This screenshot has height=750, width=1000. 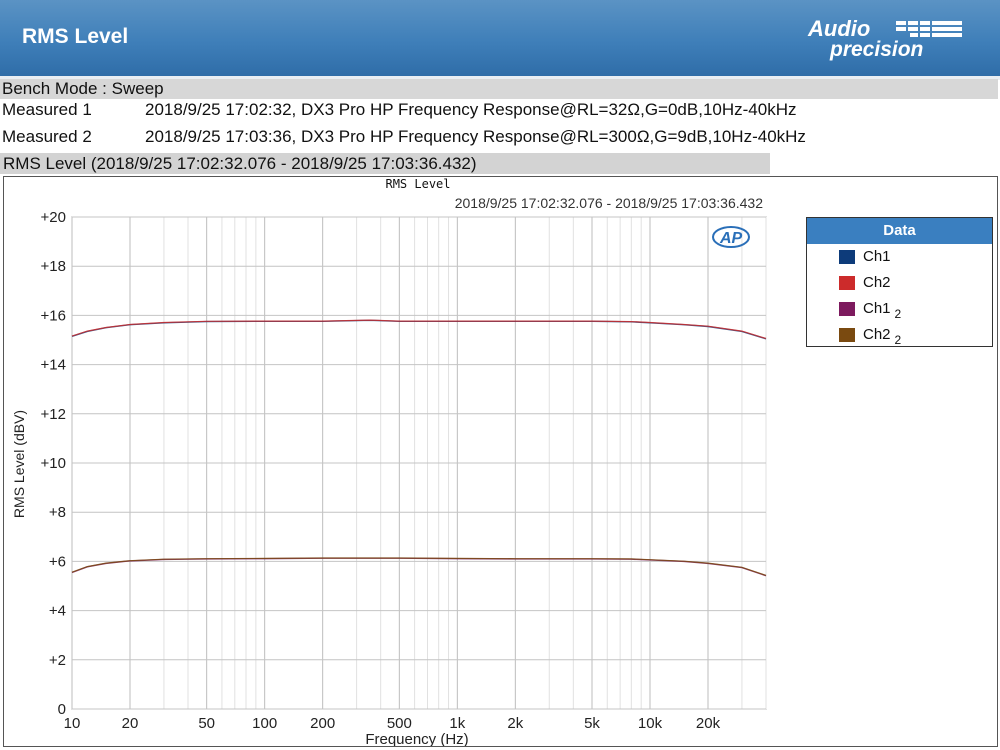 What do you see at coordinates (650, 723) in the screenshot?
I see `x-tick-label: 10k` at bounding box center [650, 723].